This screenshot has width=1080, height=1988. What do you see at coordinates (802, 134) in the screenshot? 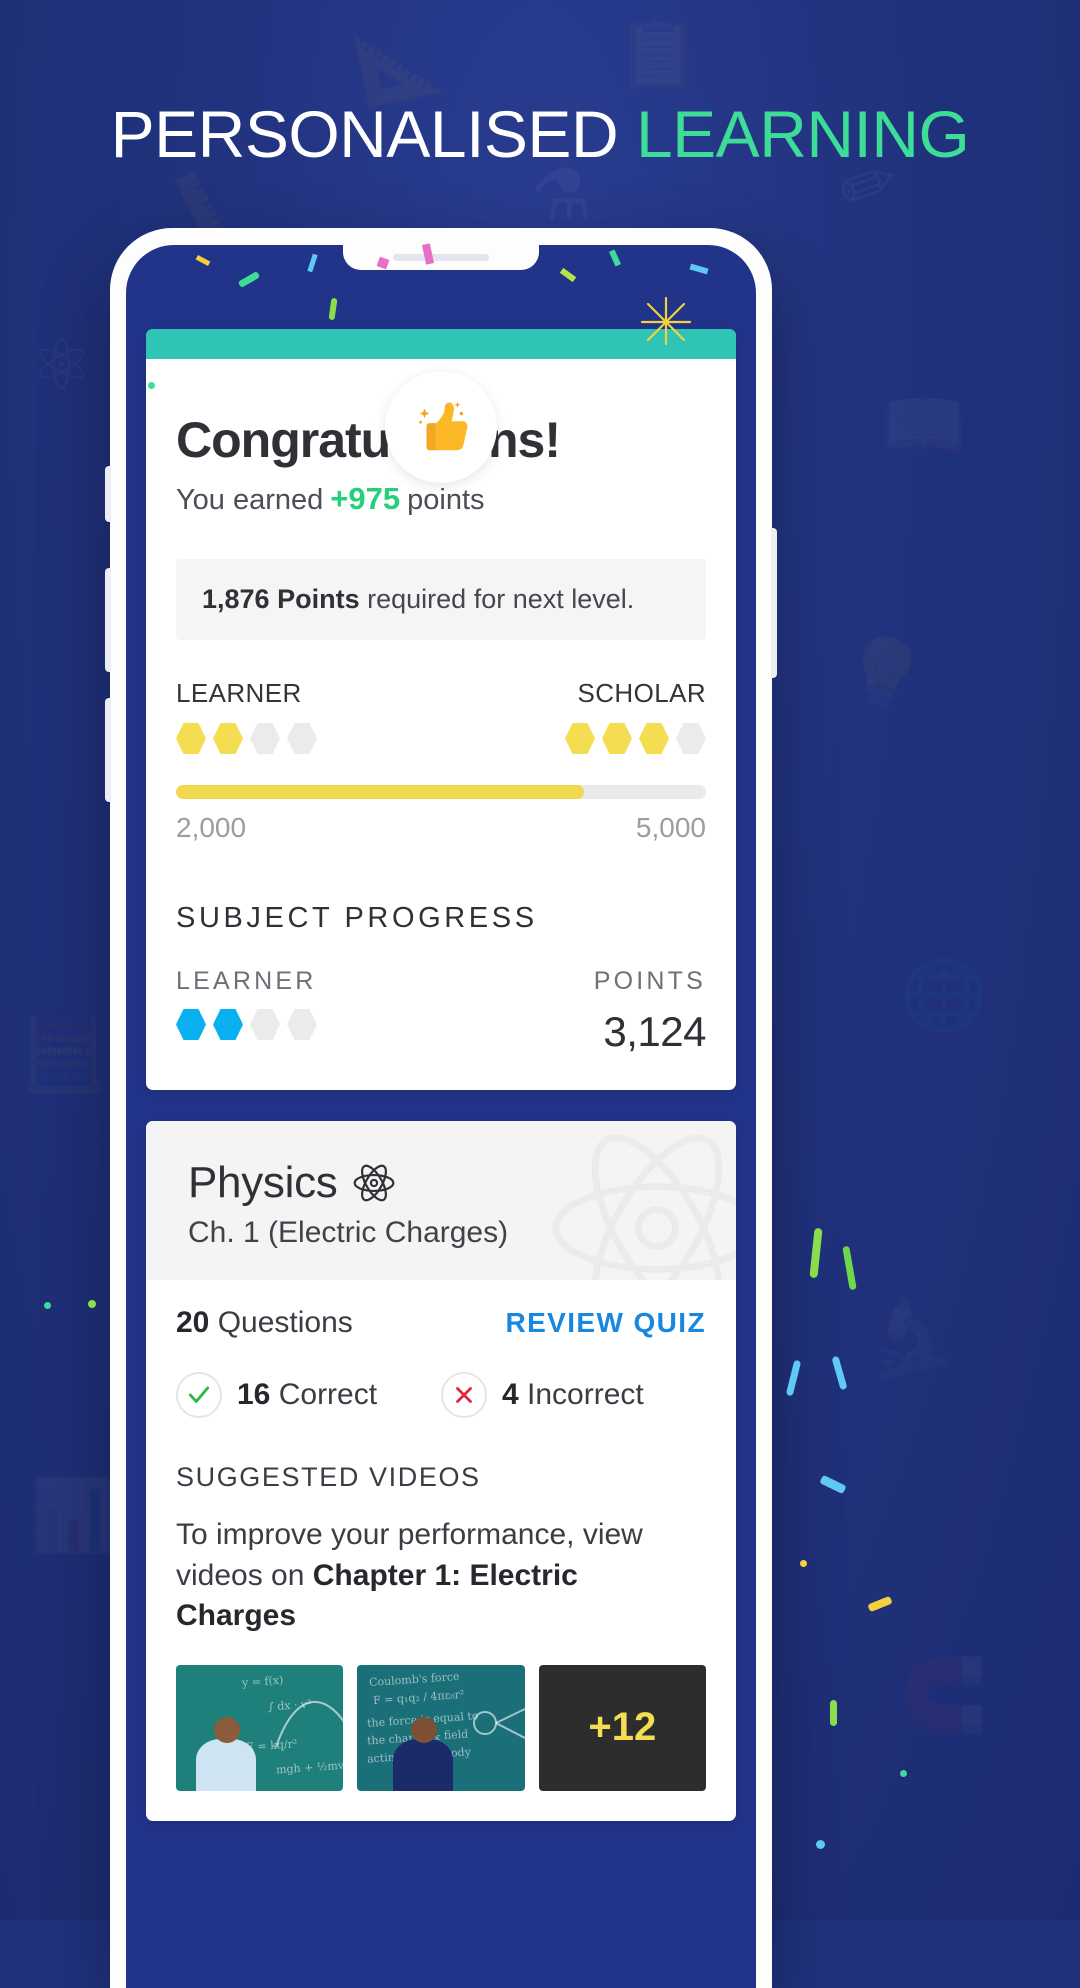
I see `headline-word-two: LEARNING` at bounding box center [802, 134].